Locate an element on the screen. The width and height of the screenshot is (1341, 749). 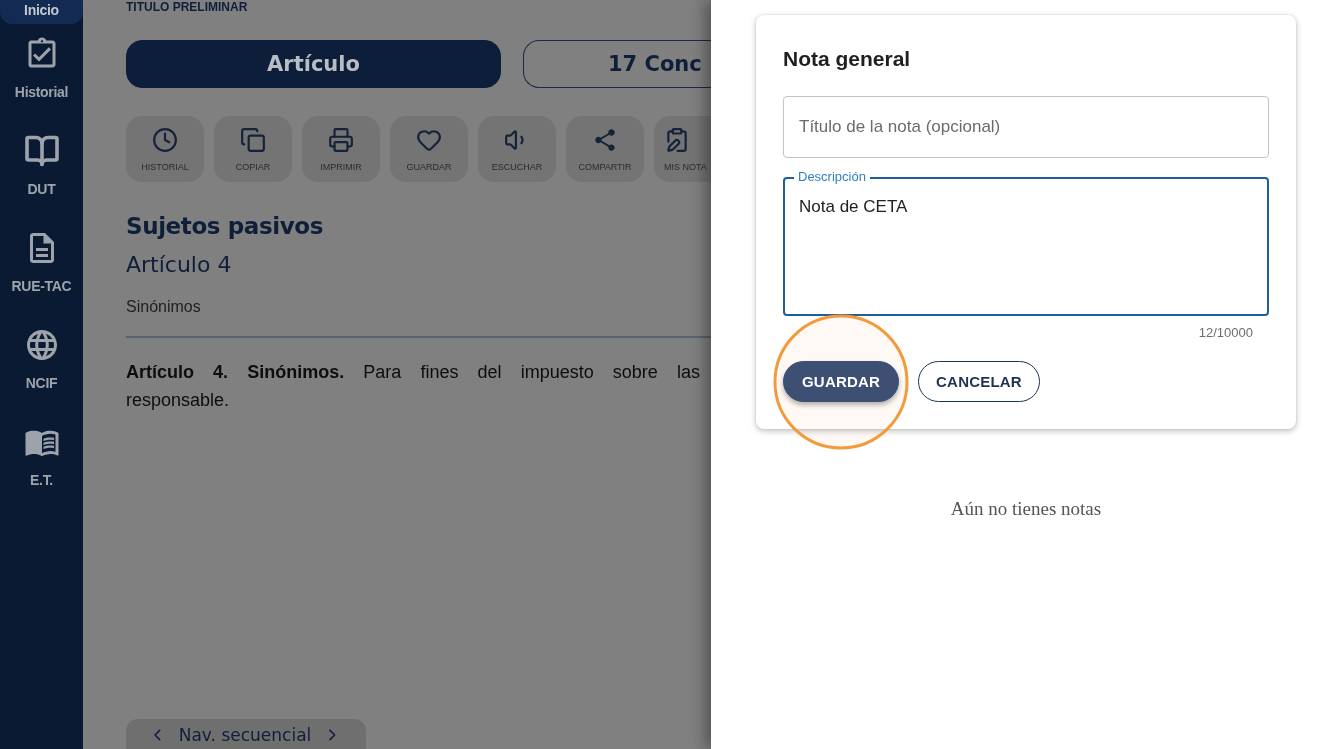
view-tab: Artículo is located at coordinates (313, 64).